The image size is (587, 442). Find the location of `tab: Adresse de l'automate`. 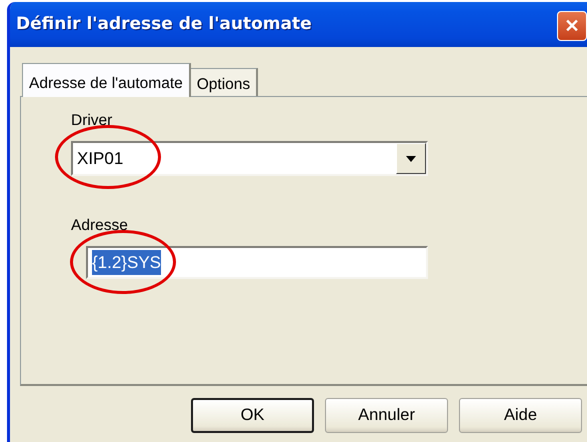

tab: Adresse de l'automate is located at coordinates (106, 80).